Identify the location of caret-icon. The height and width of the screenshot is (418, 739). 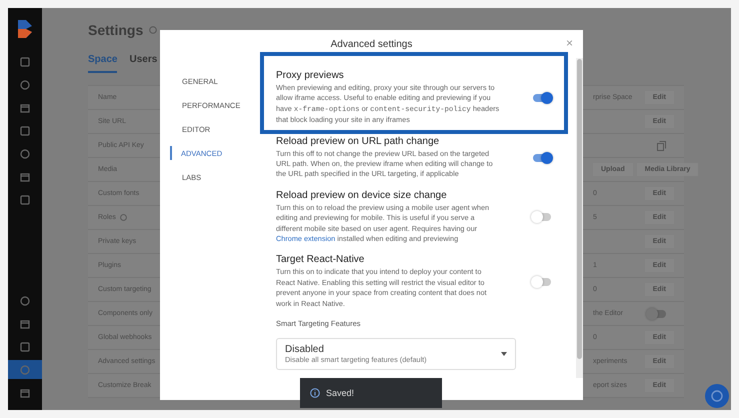
(504, 354).